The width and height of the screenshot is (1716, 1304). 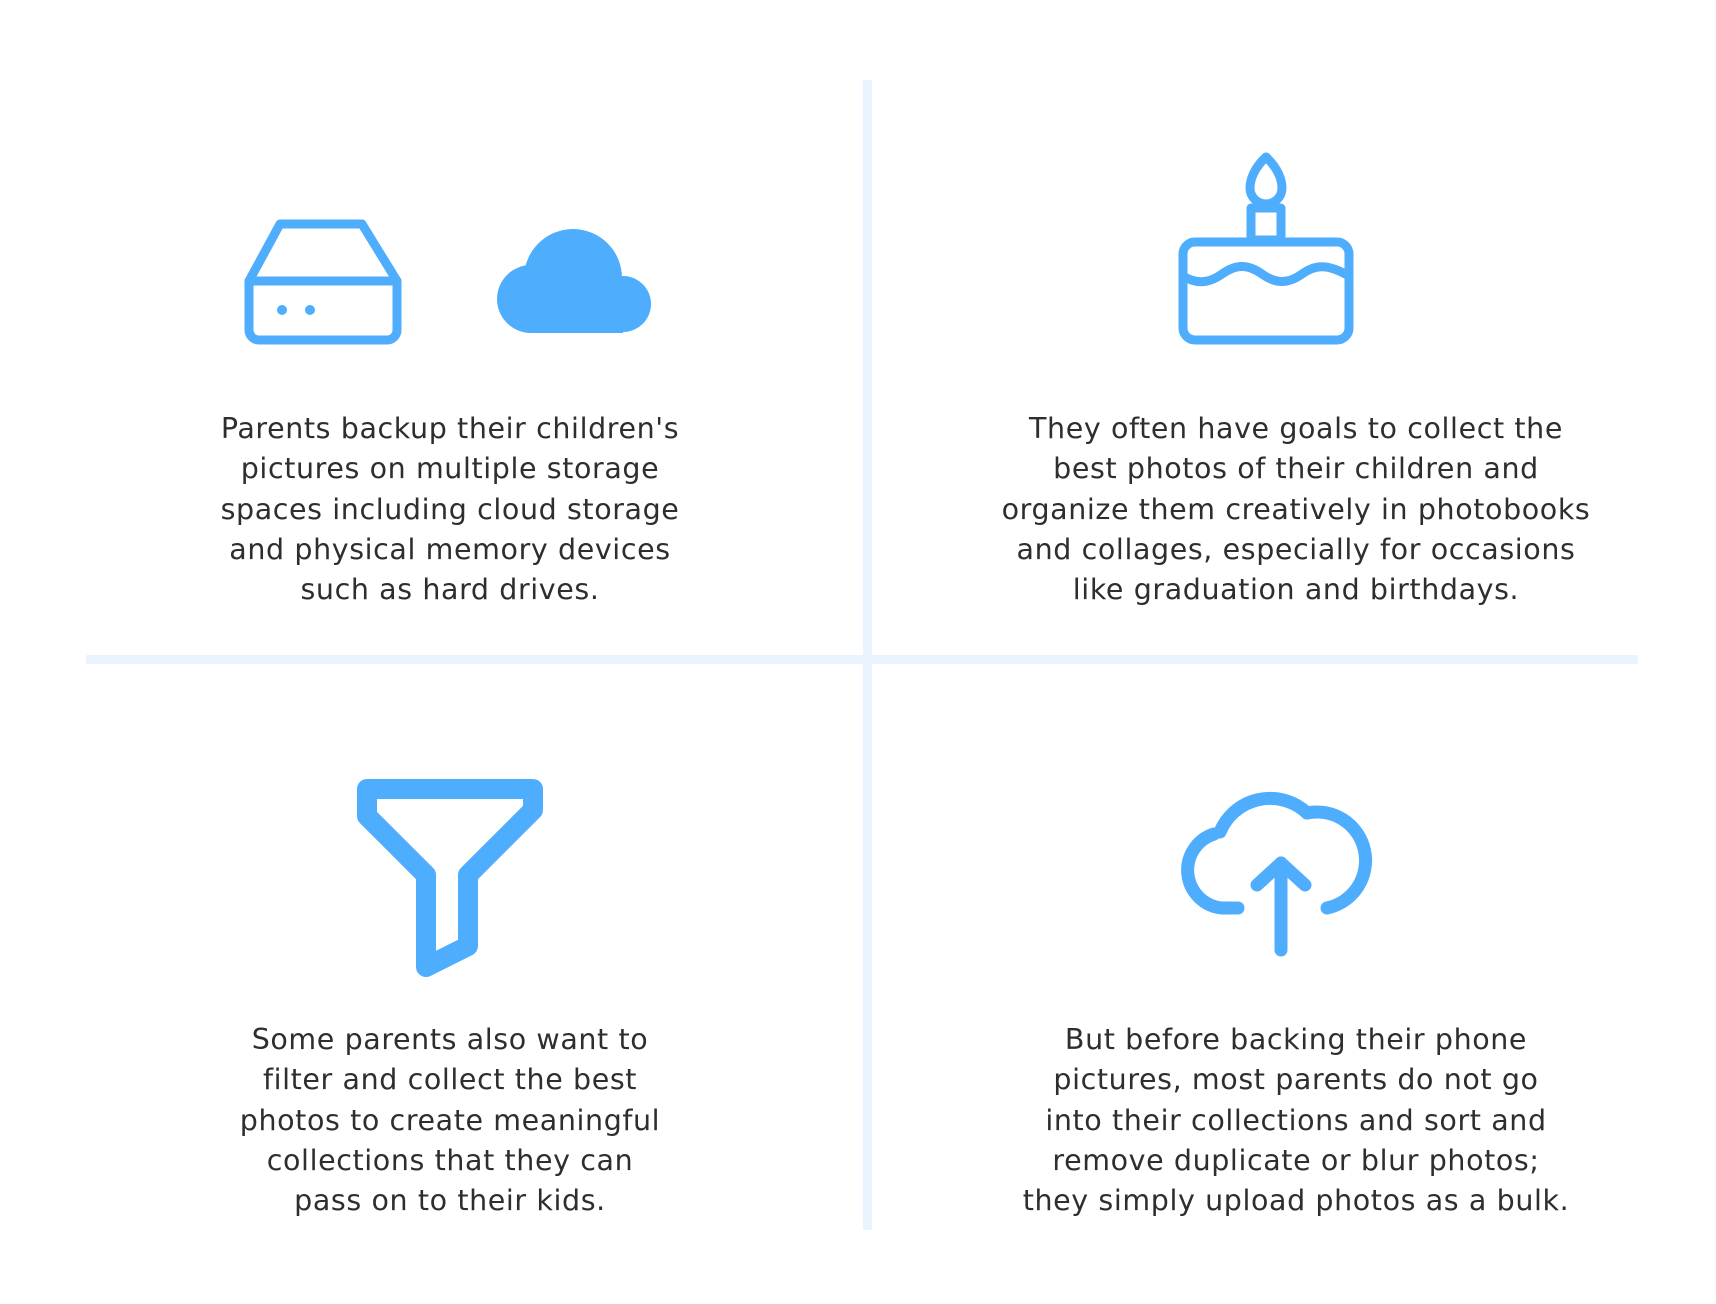 I want to click on caption-line: pass on to their kids., so click(x=450, y=1201).